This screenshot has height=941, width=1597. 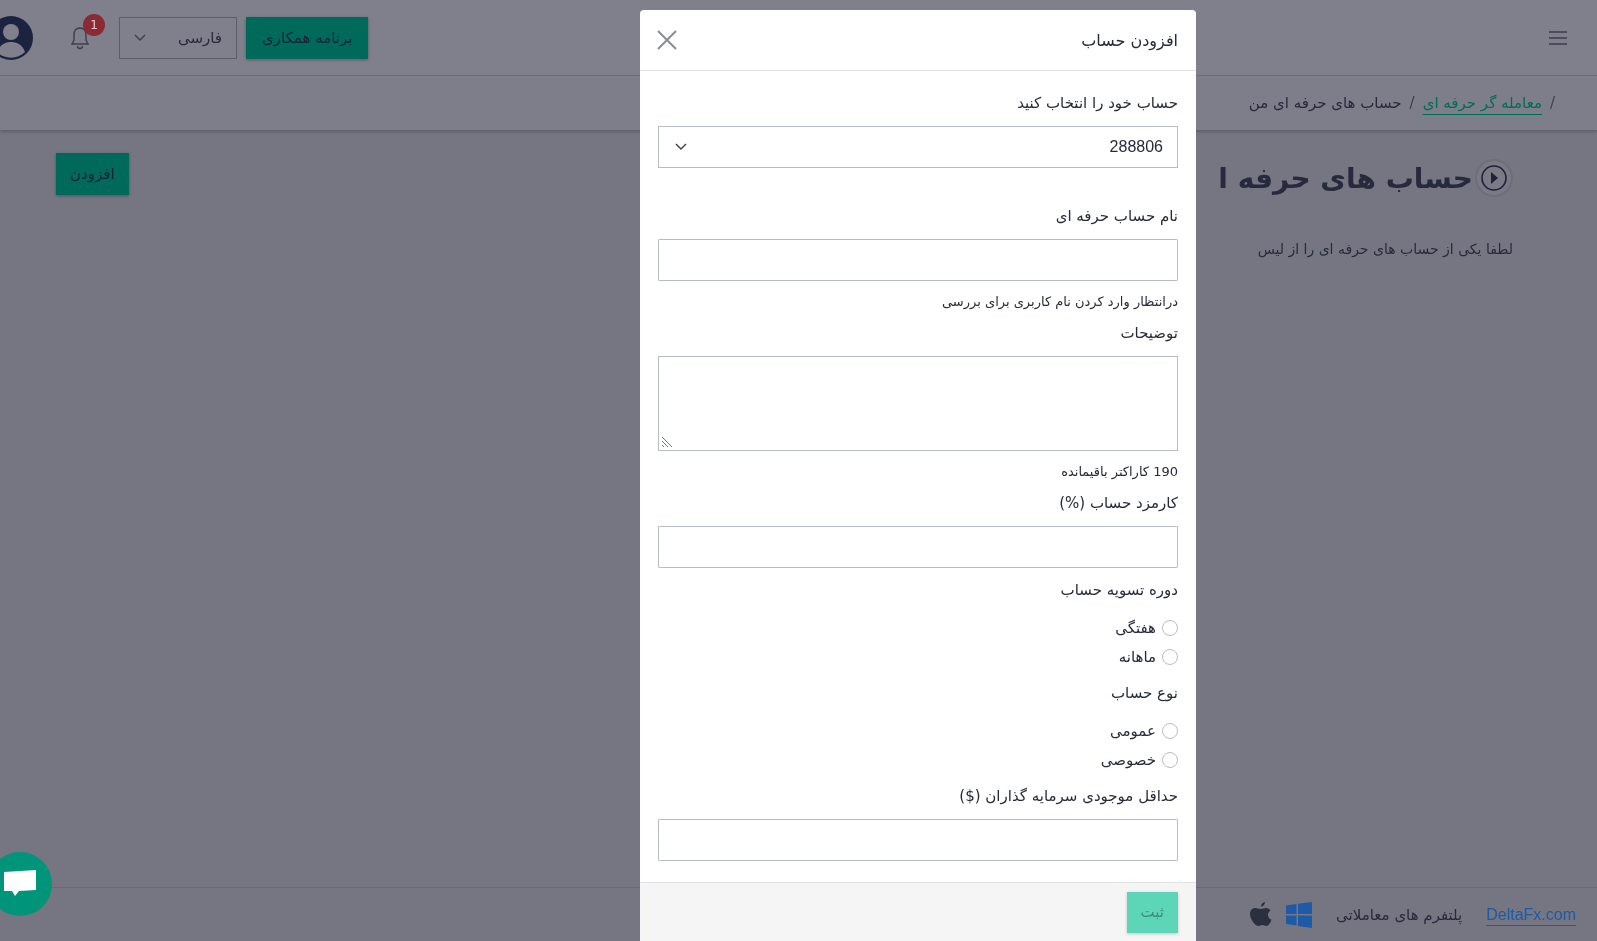 What do you see at coordinates (1299, 914) in the screenshot?
I see `windows-logo-icon` at bounding box center [1299, 914].